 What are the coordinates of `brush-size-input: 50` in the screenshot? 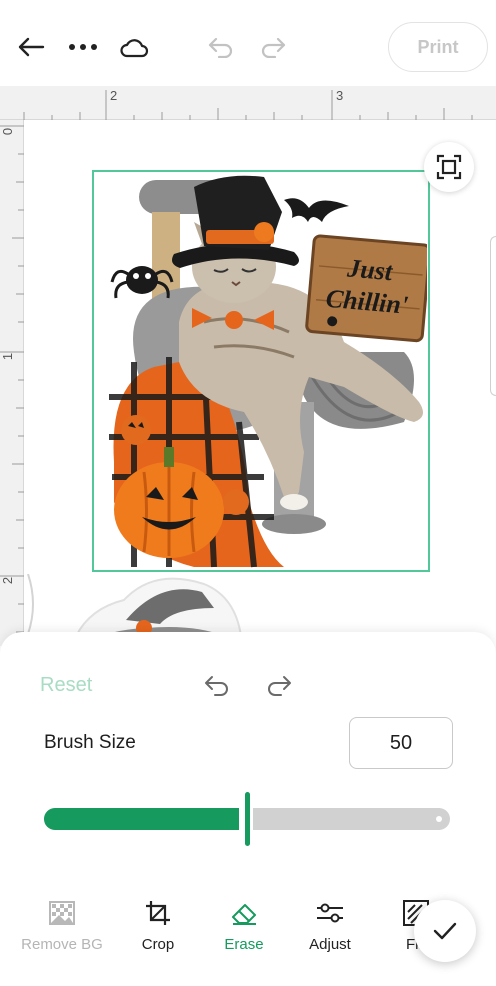 It's located at (401, 743).